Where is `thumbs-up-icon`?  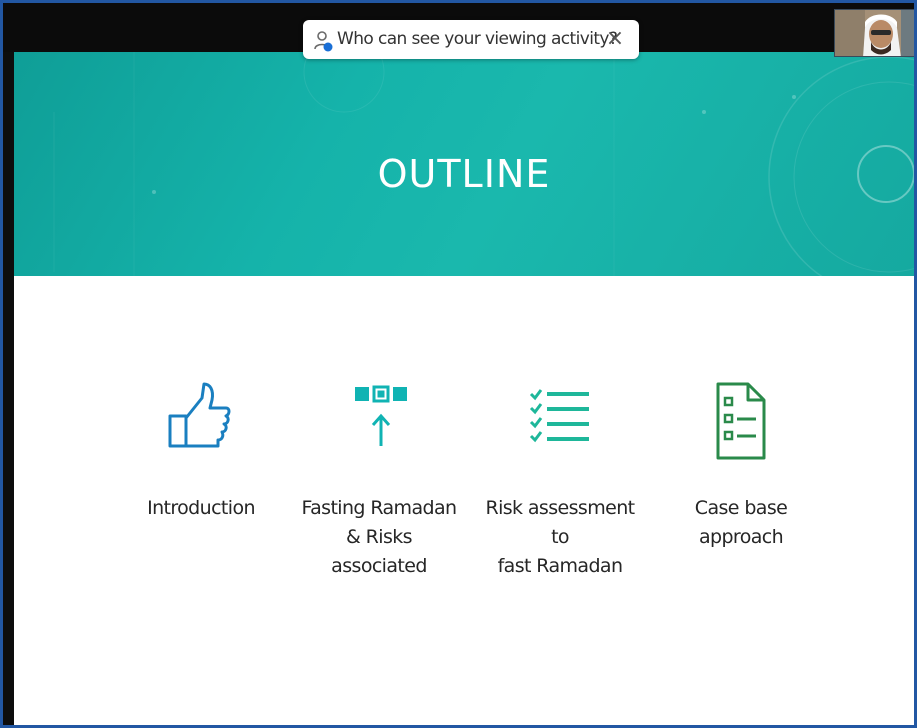
thumbs-up-icon is located at coordinates (199, 415).